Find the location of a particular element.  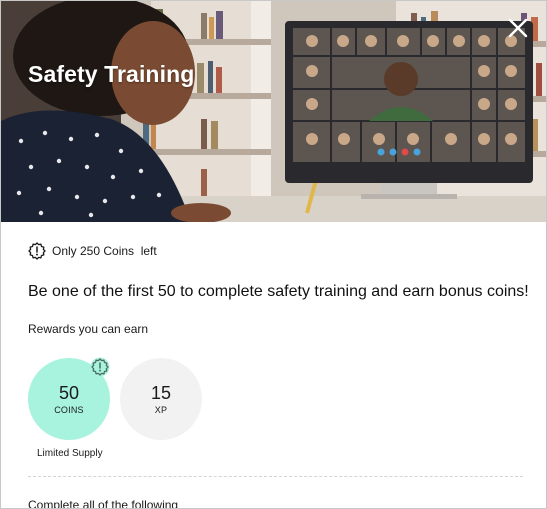

reward-xp: 15 XP is located at coordinates (161, 399).